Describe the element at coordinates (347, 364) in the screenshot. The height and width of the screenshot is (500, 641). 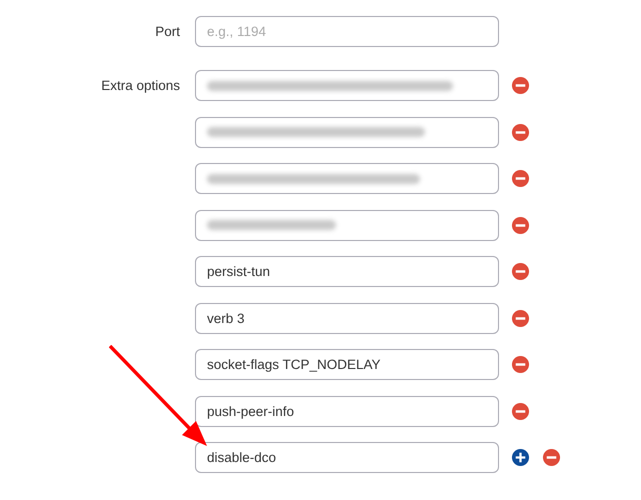
I see `option-field: socket-flags TCP_NODELAY` at that location.